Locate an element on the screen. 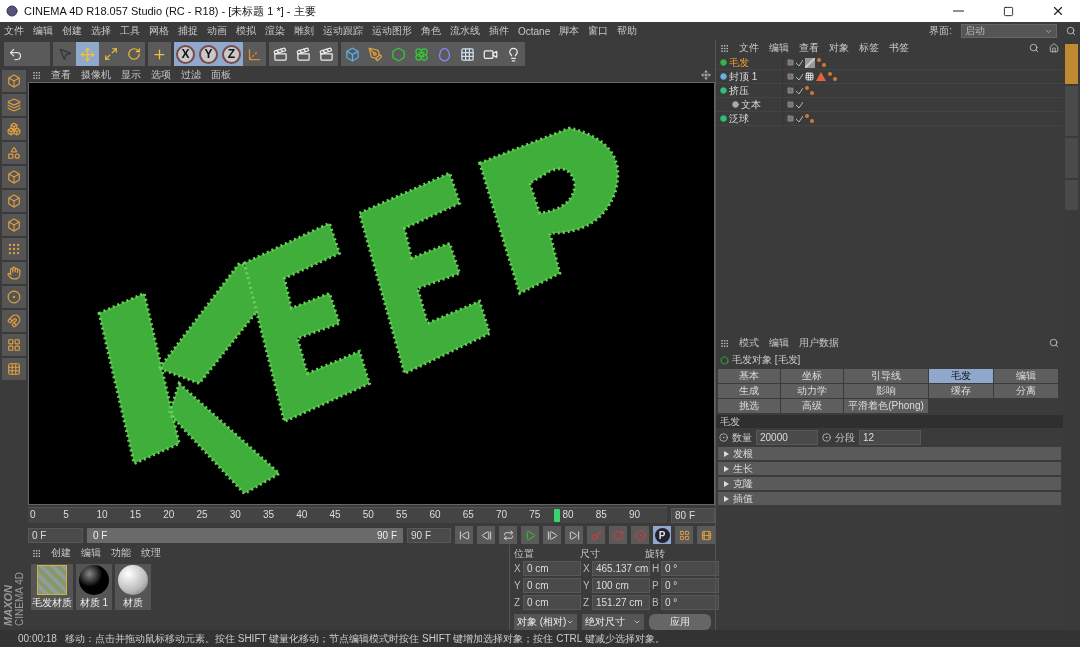 This screenshot has width=1080, height=647. menu-item: 编辑 is located at coordinates (43, 31).